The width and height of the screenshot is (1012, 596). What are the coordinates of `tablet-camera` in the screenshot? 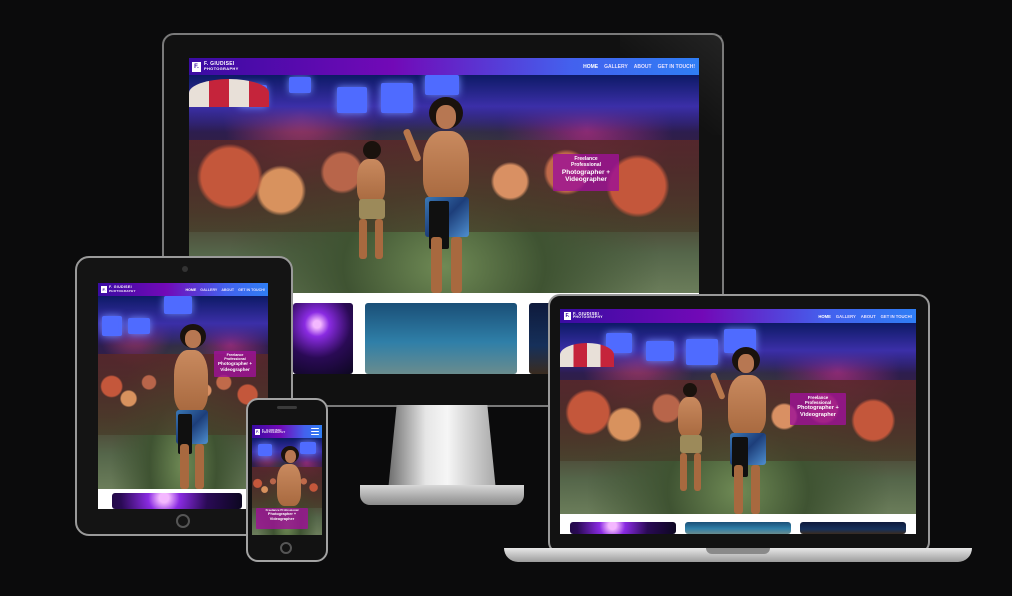 It's located at (185, 269).